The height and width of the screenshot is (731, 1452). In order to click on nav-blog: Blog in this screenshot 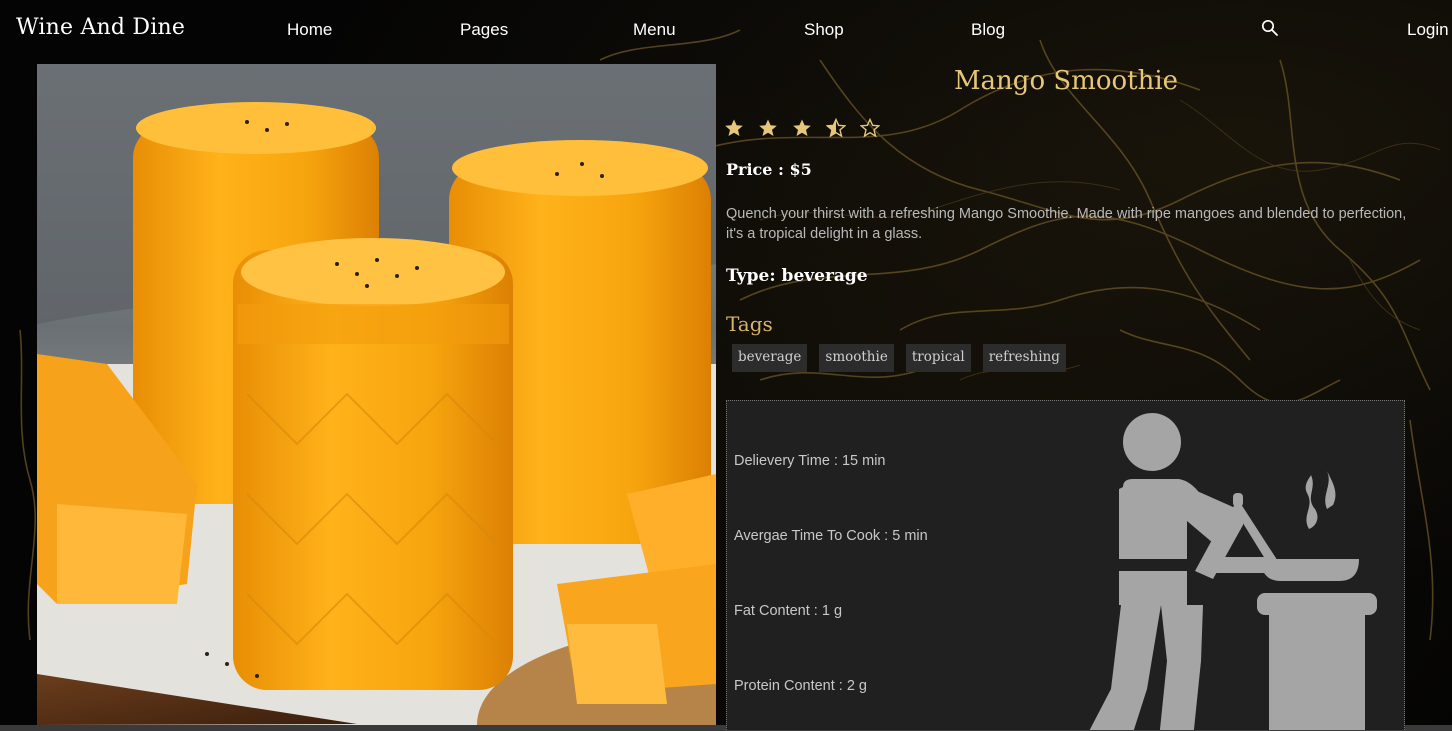, I will do `click(988, 30)`.